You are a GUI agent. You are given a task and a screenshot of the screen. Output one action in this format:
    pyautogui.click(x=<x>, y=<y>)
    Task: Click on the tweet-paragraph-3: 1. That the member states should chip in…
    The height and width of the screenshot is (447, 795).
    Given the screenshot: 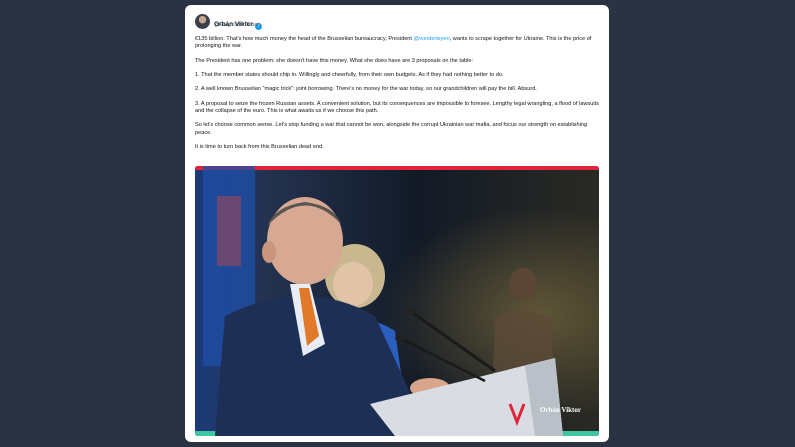 What is the action you would take?
    pyautogui.click(x=349, y=74)
    